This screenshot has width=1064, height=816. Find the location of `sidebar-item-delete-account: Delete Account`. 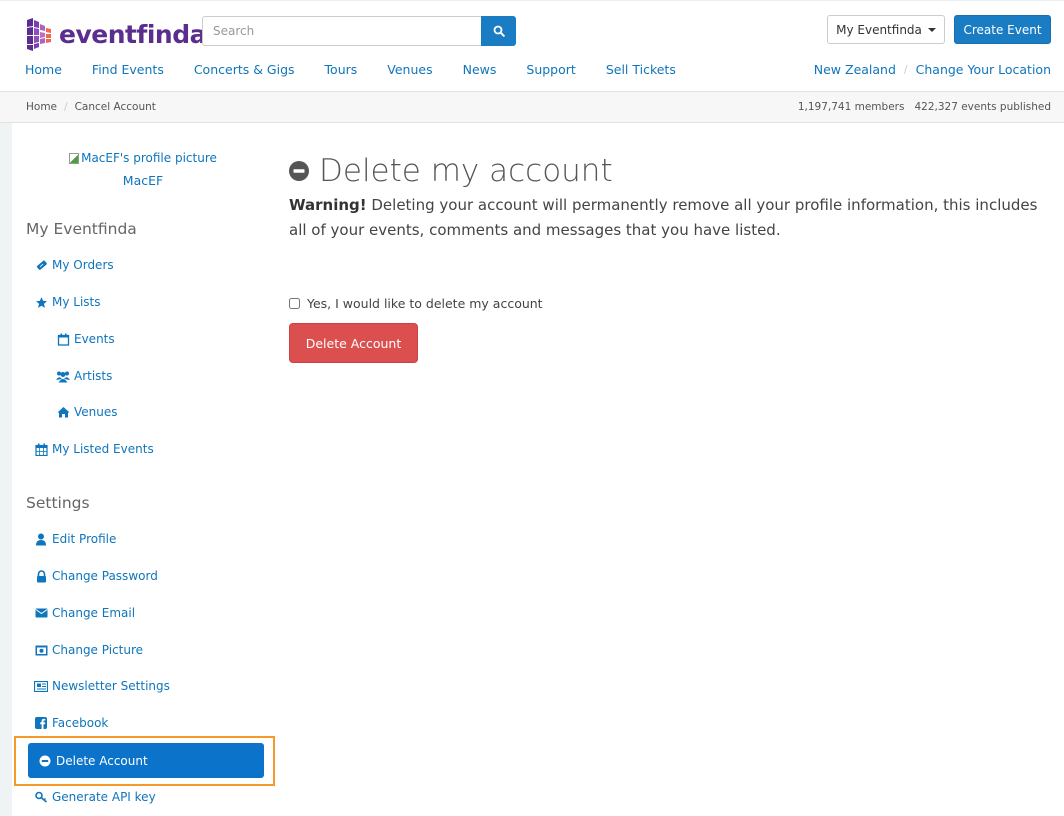

sidebar-item-delete-account: Delete Account is located at coordinates (146, 760).